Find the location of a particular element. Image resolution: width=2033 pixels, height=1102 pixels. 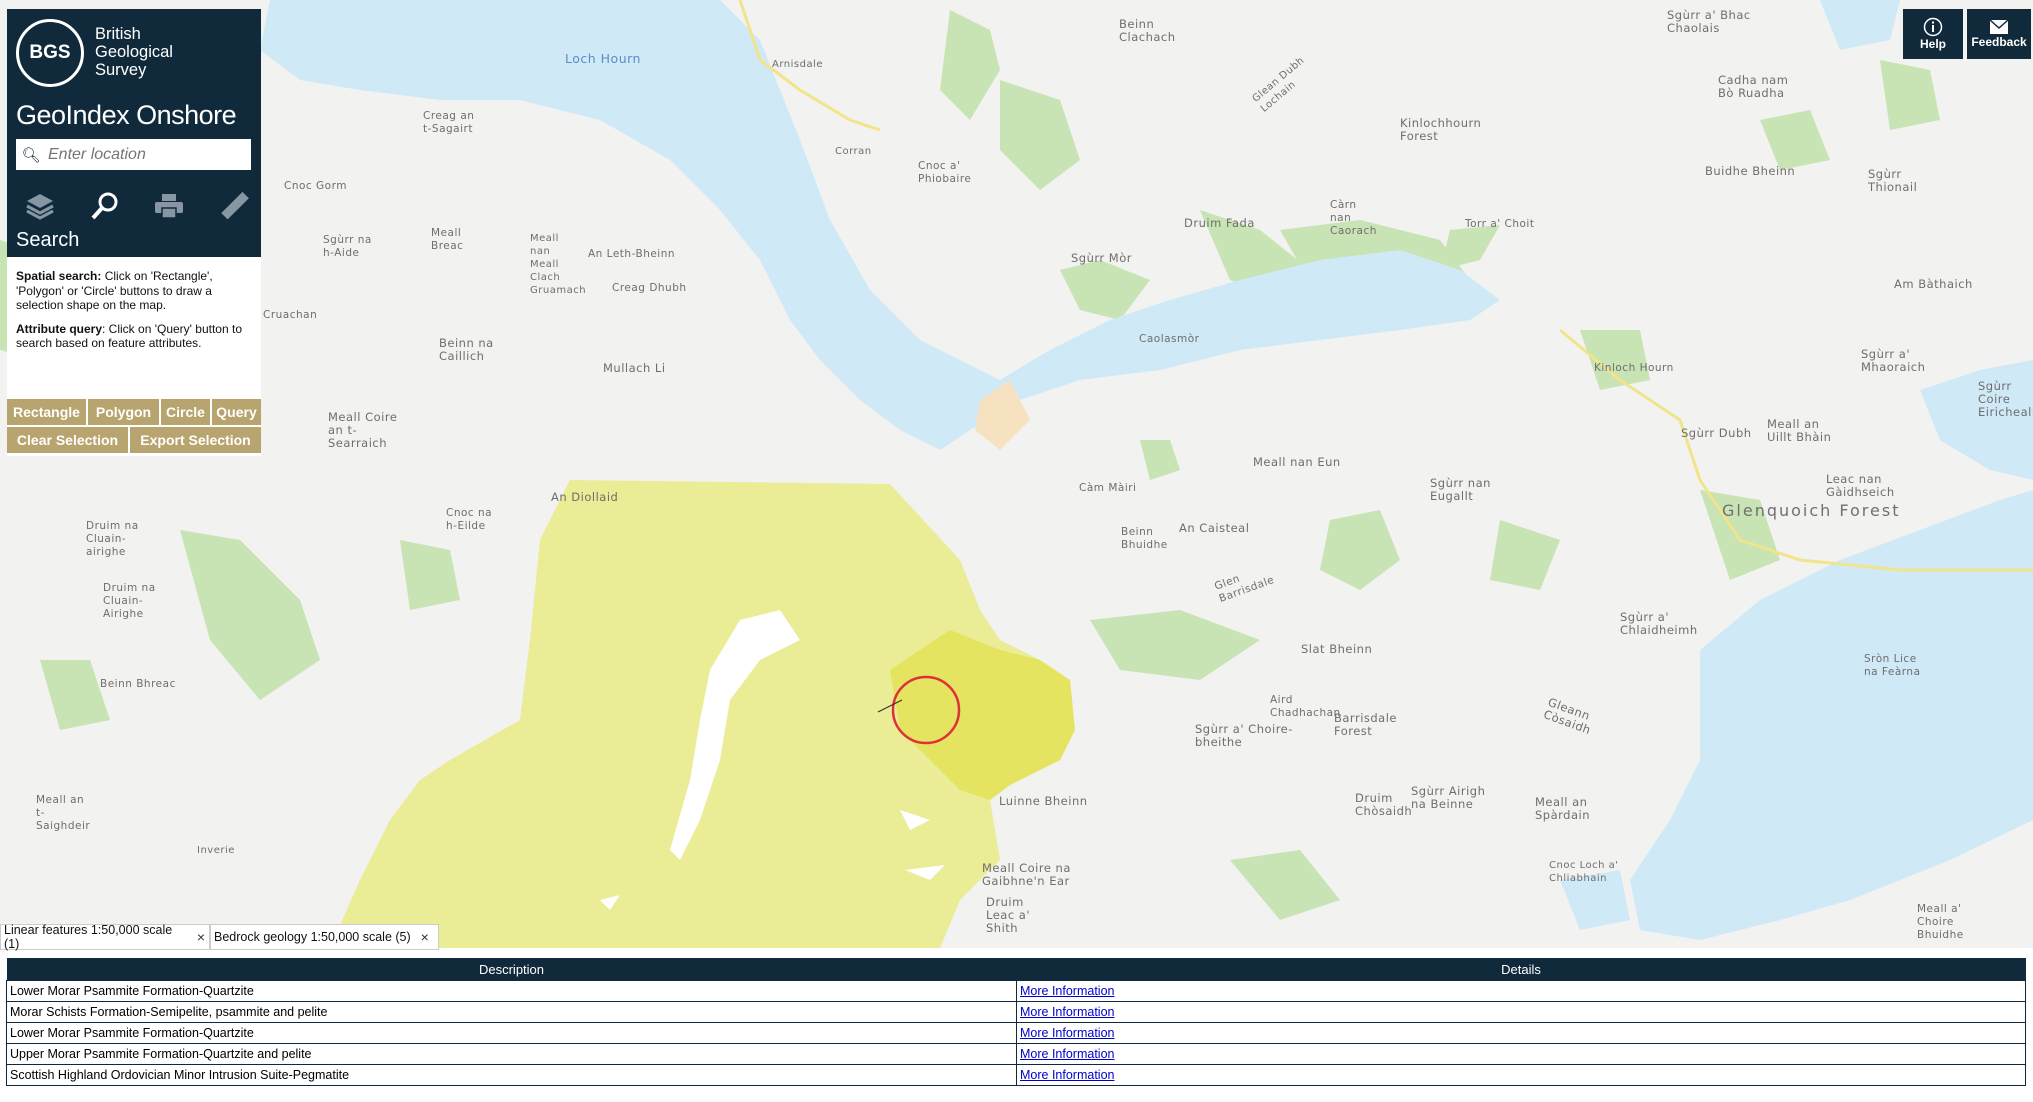

clear-selection-button: Clear Selection is located at coordinates (68, 441).